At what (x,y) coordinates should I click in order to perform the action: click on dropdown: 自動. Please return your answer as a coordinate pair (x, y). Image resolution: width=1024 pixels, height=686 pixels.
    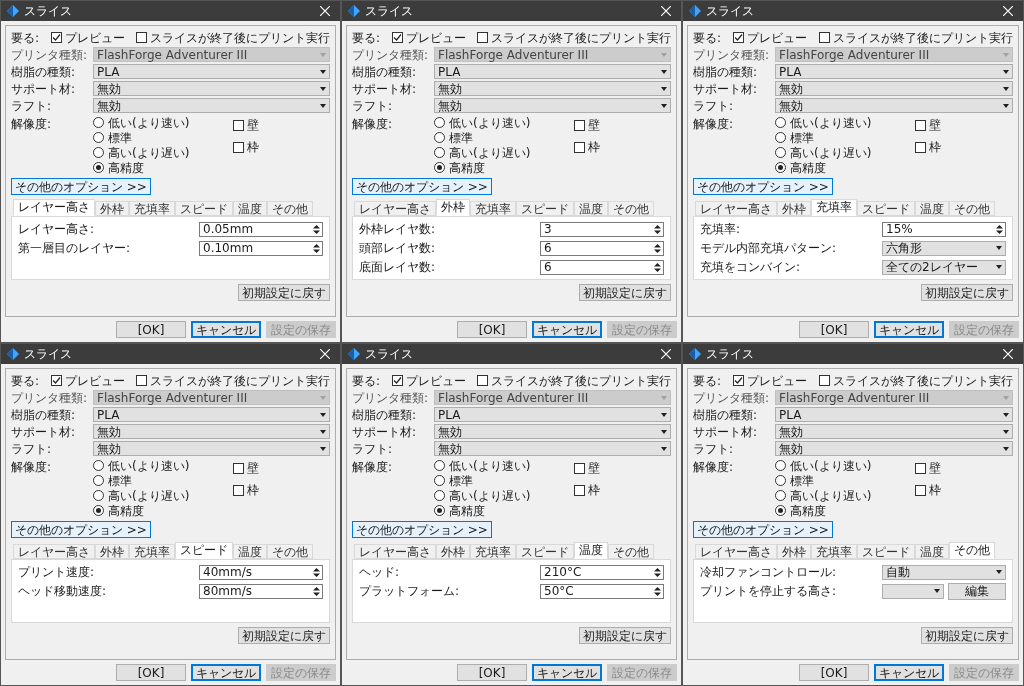
    Looking at the image, I should click on (944, 572).